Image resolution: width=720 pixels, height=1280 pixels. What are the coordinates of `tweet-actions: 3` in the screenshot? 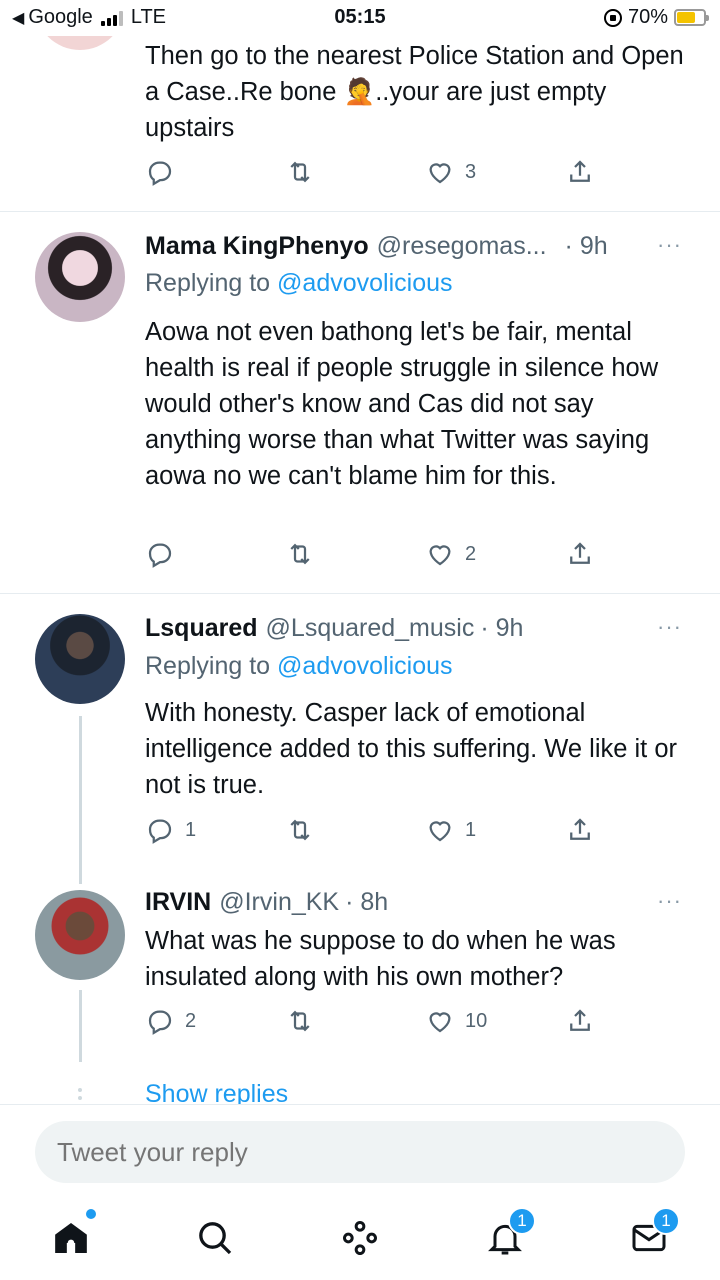 It's located at (375, 174).